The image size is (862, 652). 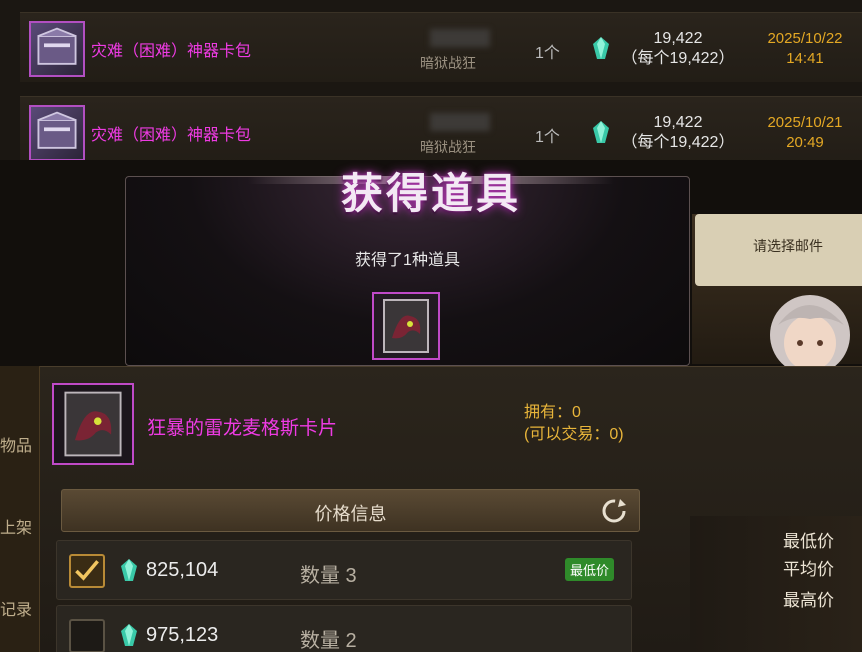 What do you see at coordinates (614, 511) in the screenshot?
I see `refresh-icon` at bounding box center [614, 511].